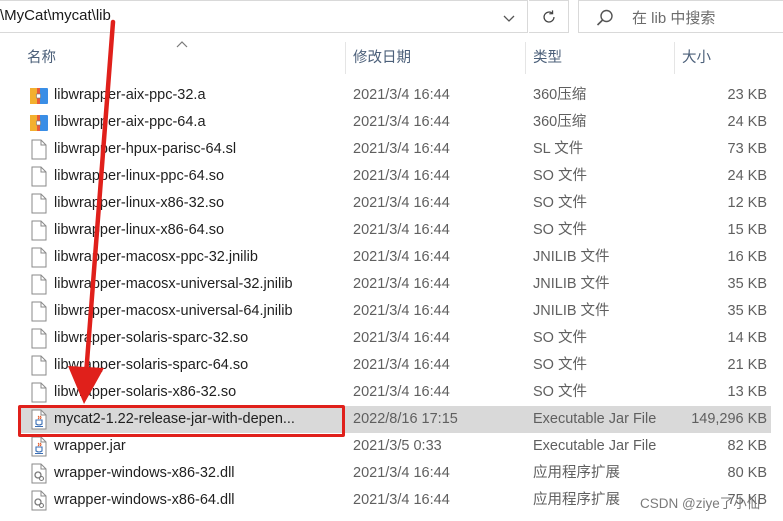  Describe the element at coordinates (405, 419) in the screenshot. I see `file-date: 2022/8/16 17:15` at that location.